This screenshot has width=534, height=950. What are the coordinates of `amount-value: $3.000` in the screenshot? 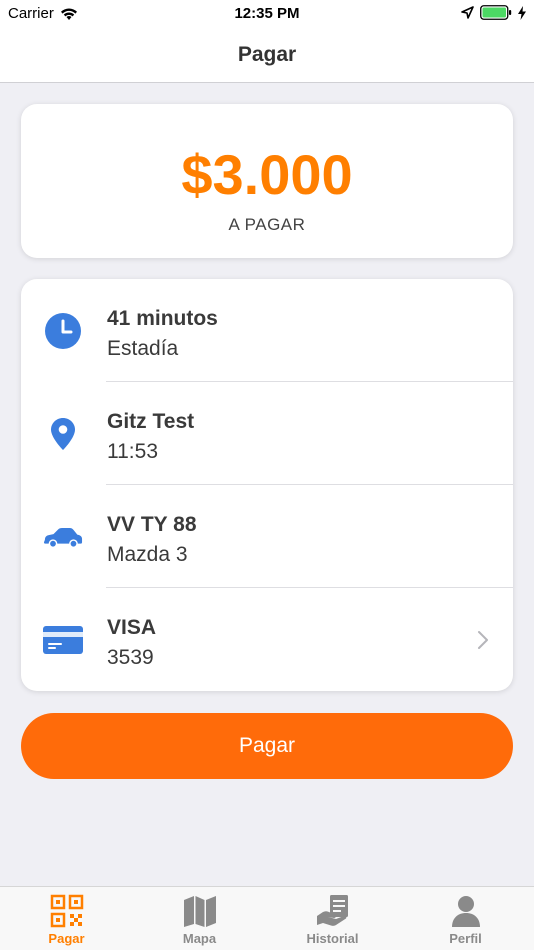 It's located at (267, 174).